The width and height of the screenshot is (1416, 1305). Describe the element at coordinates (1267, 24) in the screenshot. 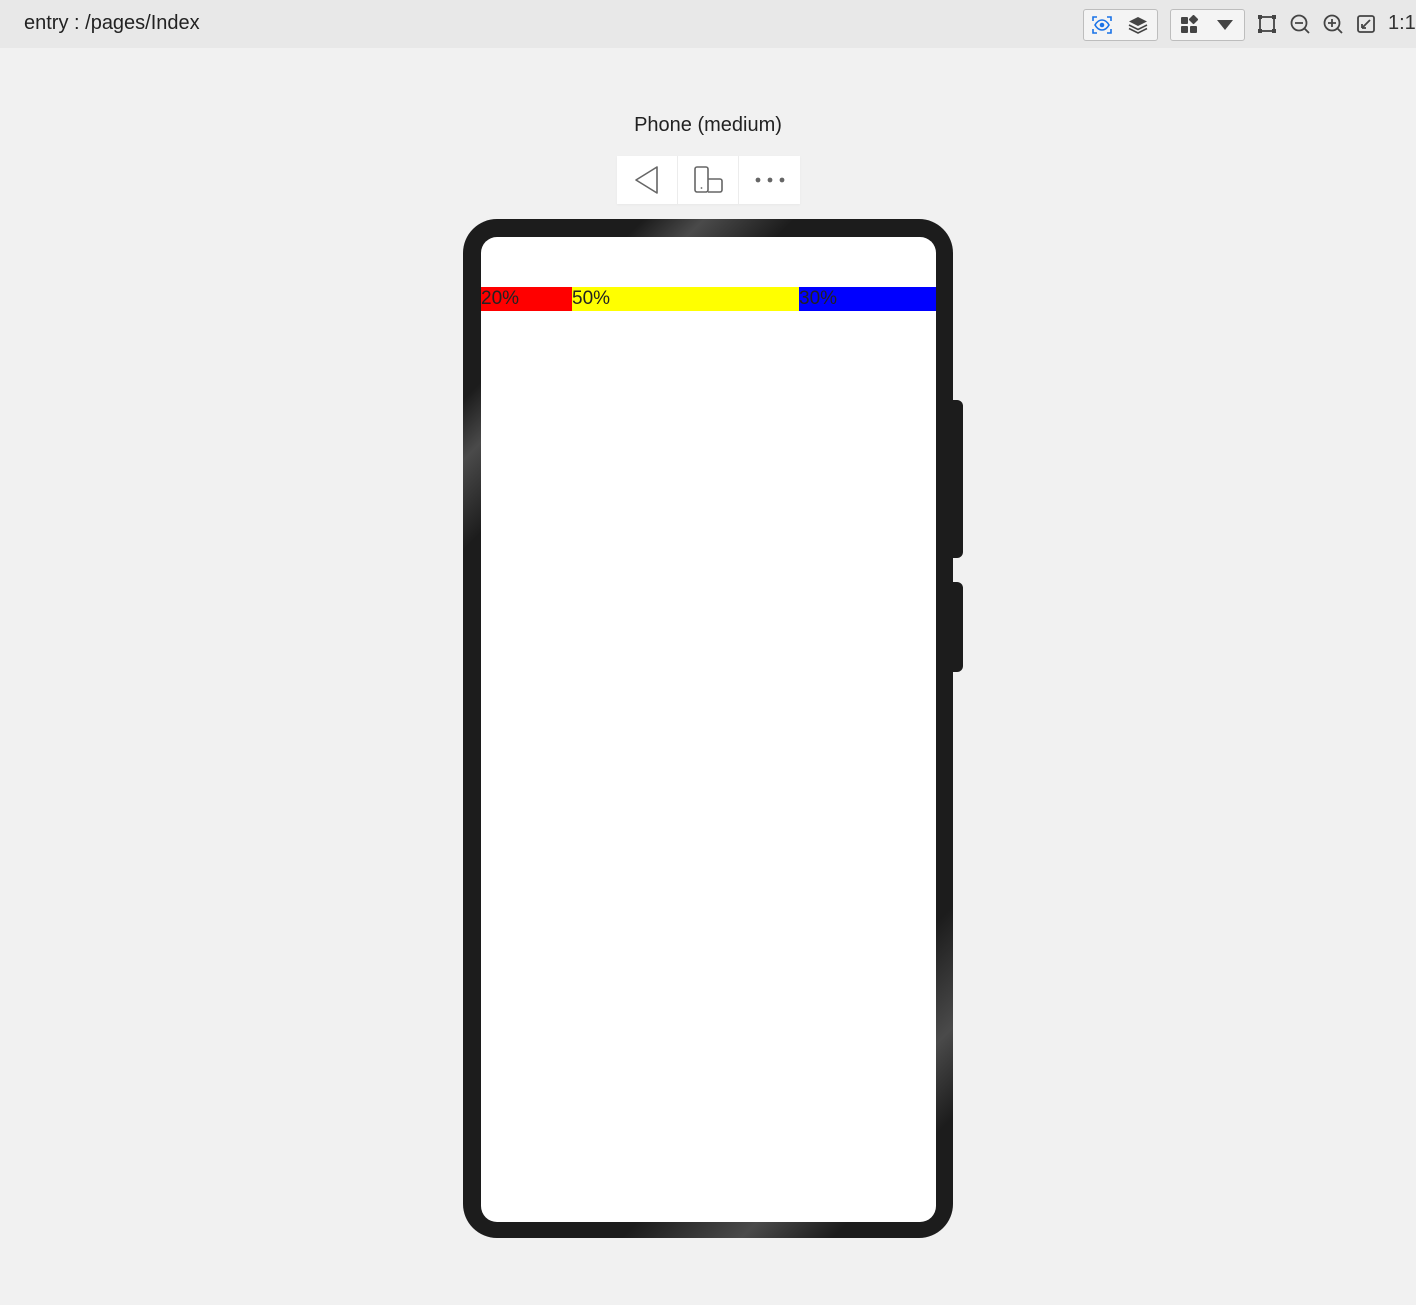

I see `select-frame-icon` at that location.